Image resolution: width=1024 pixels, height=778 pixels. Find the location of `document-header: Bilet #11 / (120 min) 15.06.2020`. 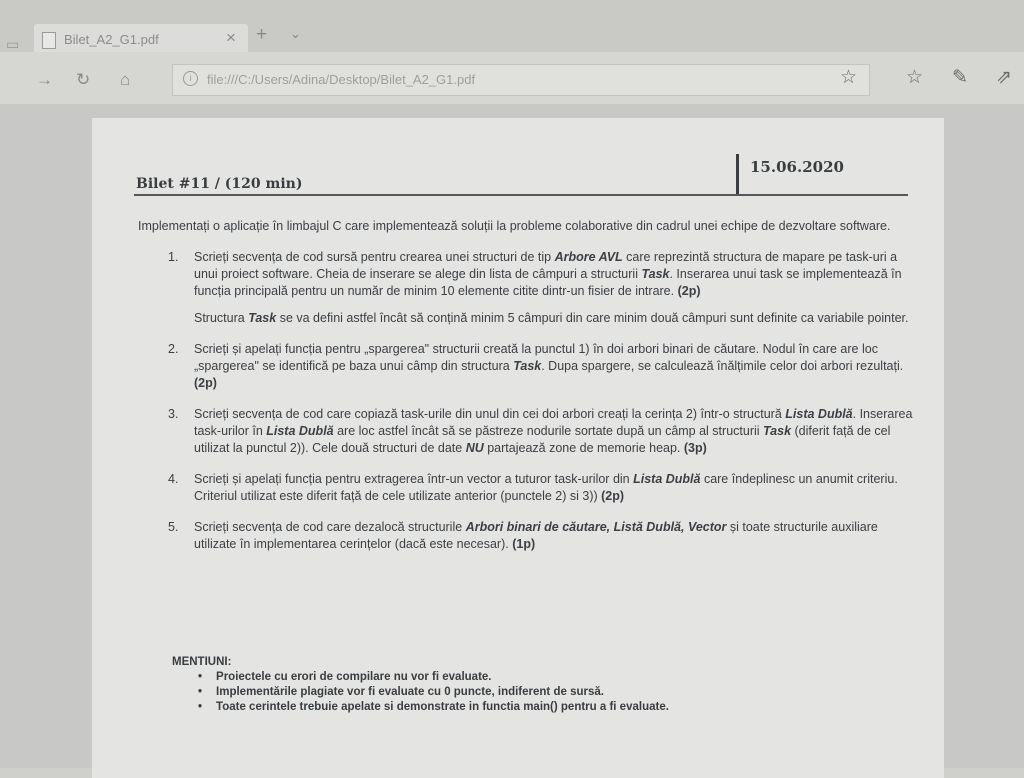

document-header: Bilet #11 / (120 min) 15.06.2020 is located at coordinates (521, 175).